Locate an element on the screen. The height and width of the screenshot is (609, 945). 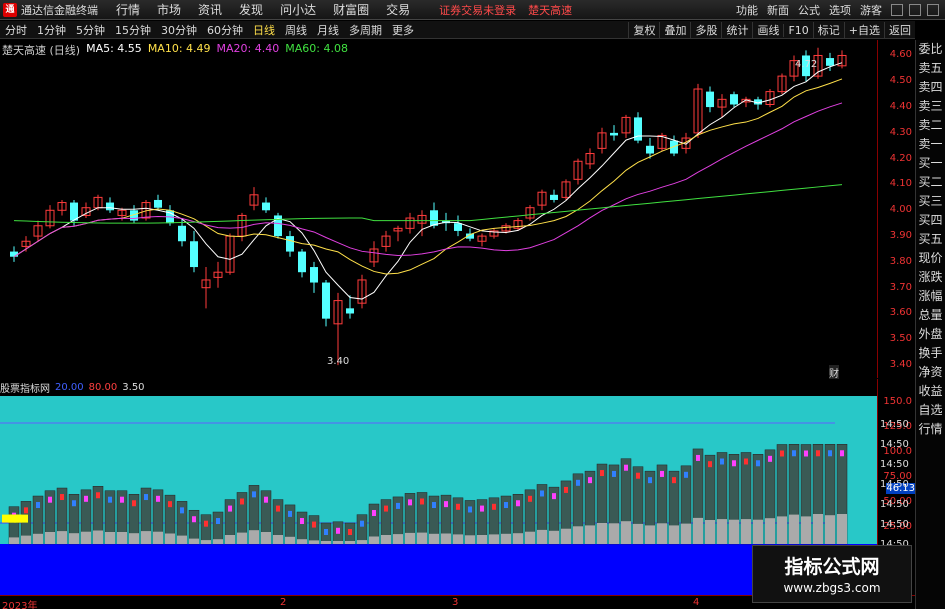
menu-item-6: 交易 is located at coordinates (398, 10).